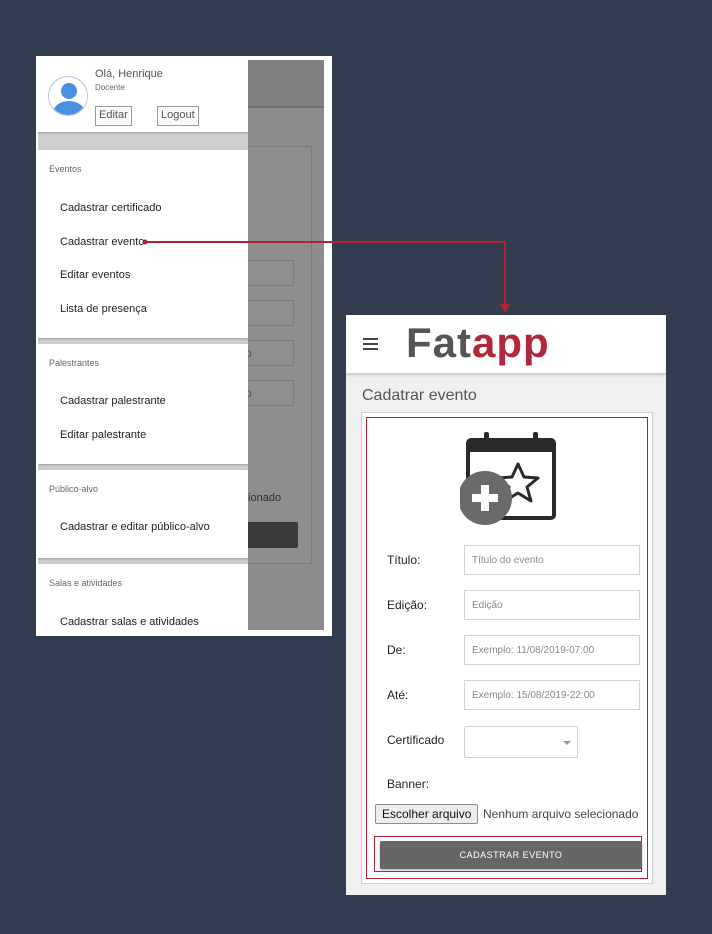 This screenshot has height=934, width=712. I want to click on edicao-label: Edição:, so click(407, 605).